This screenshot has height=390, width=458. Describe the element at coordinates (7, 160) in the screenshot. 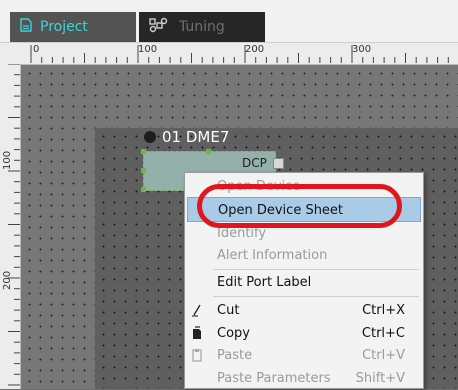

I see `ruler-label-v100: 100` at that location.